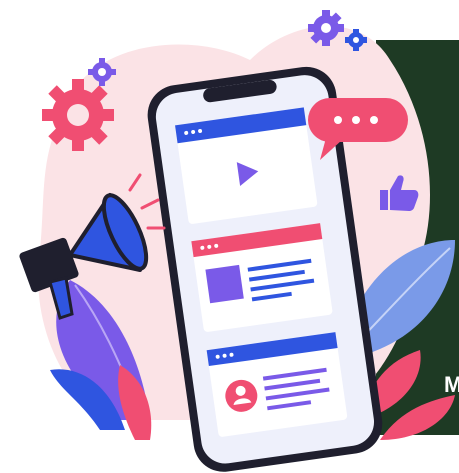 This screenshot has height=473, width=459. I want to click on profile-card, so click(277, 384).